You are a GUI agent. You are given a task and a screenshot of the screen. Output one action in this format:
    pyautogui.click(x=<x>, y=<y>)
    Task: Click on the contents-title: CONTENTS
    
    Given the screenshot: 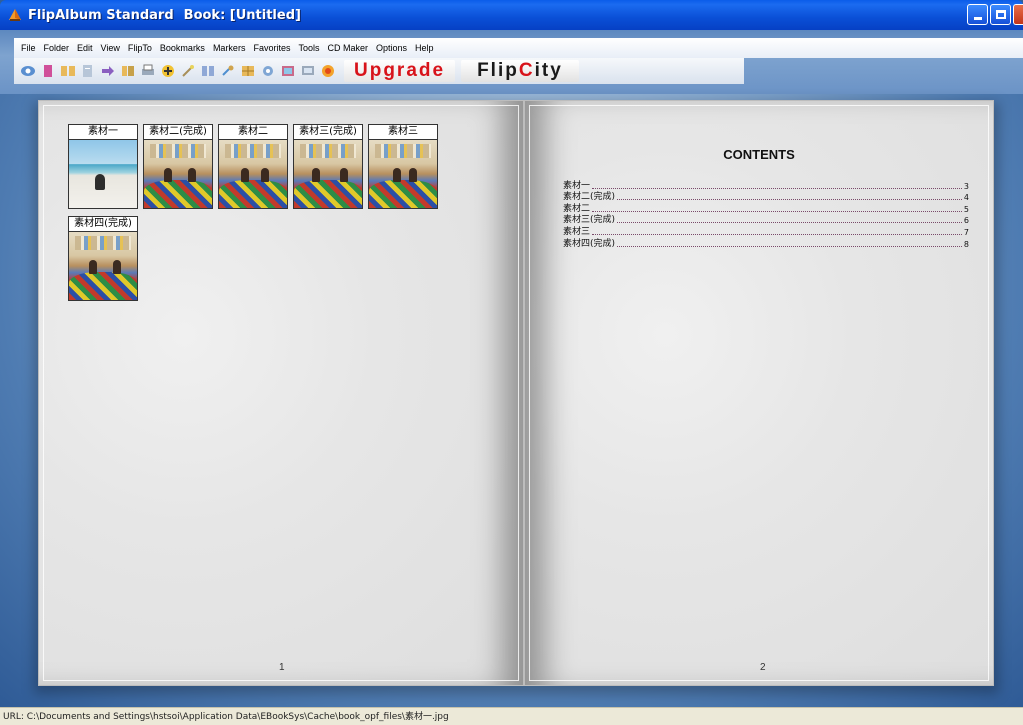 What is the action you would take?
    pyautogui.click(x=759, y=154)
    